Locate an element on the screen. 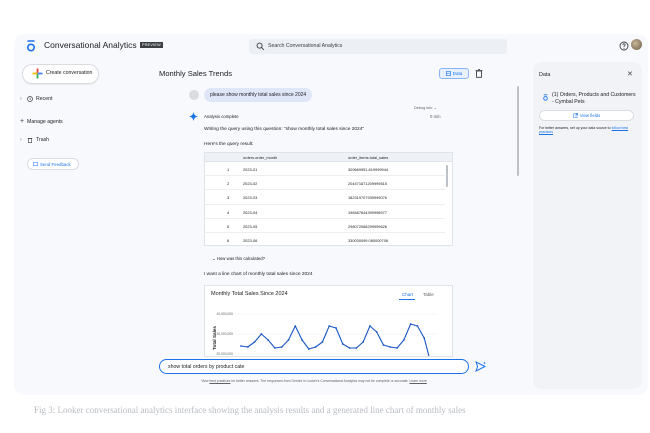 The height and width of the screenshot is (433, 650). delete-conversation-icon is located at coordinates (479, 73).